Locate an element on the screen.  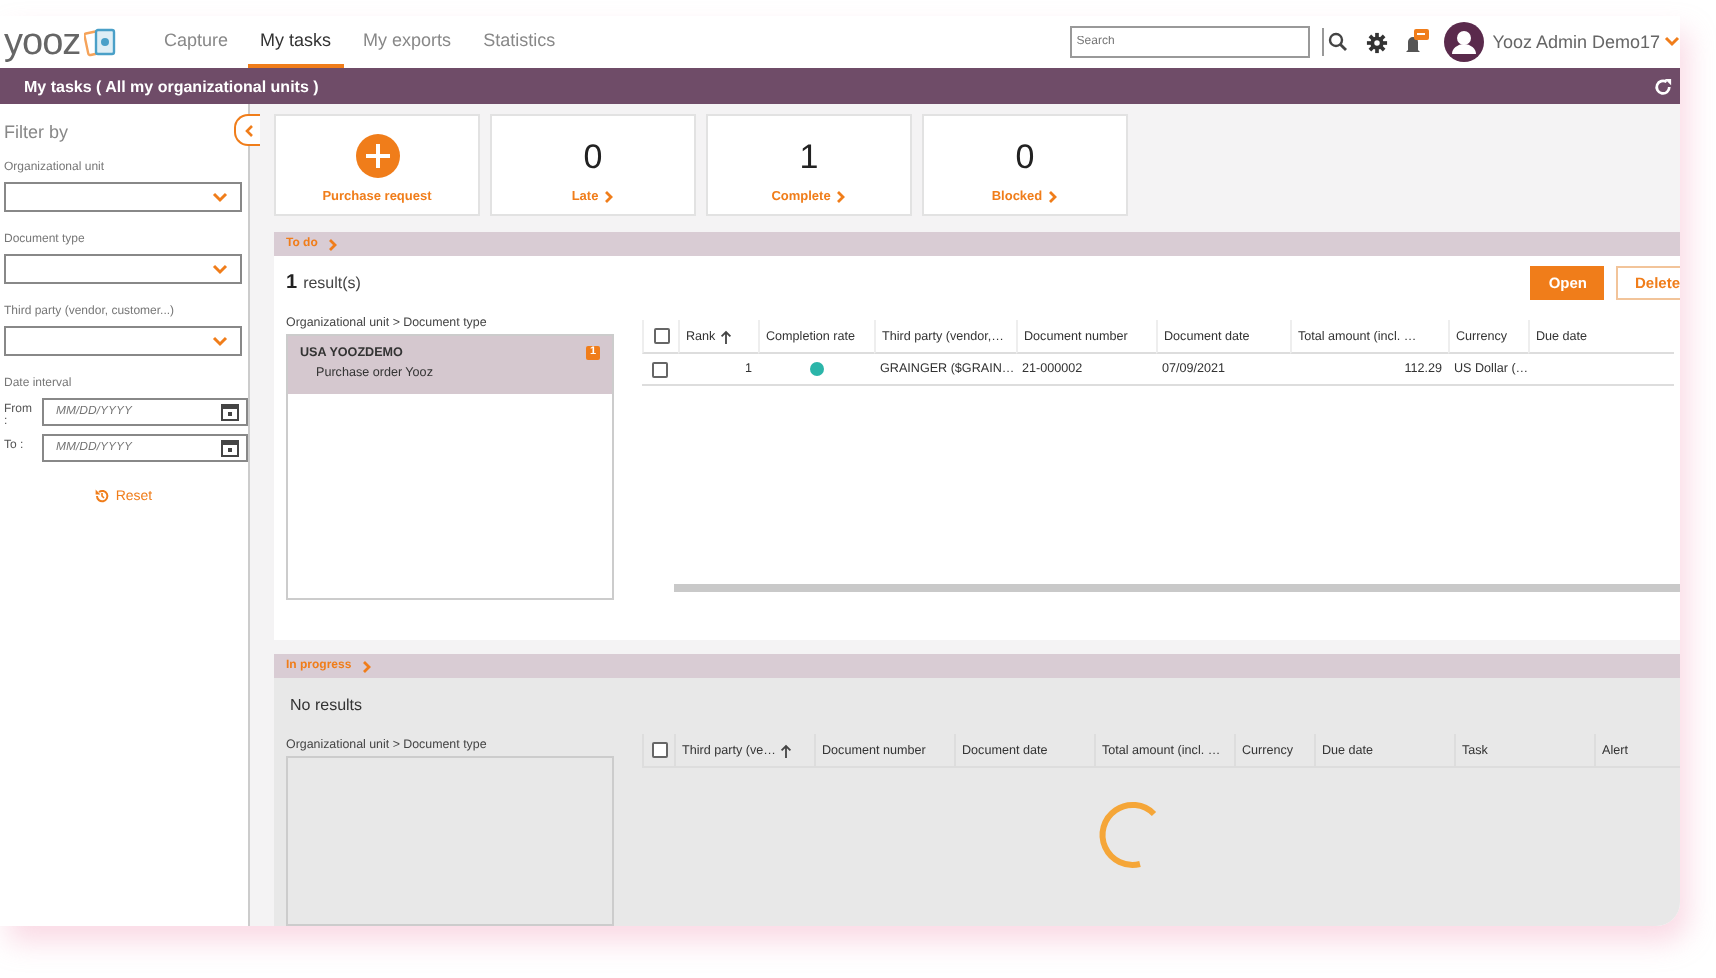
user-menu: Yooz Admin Demo17 is located at coordinates (1576, 42).